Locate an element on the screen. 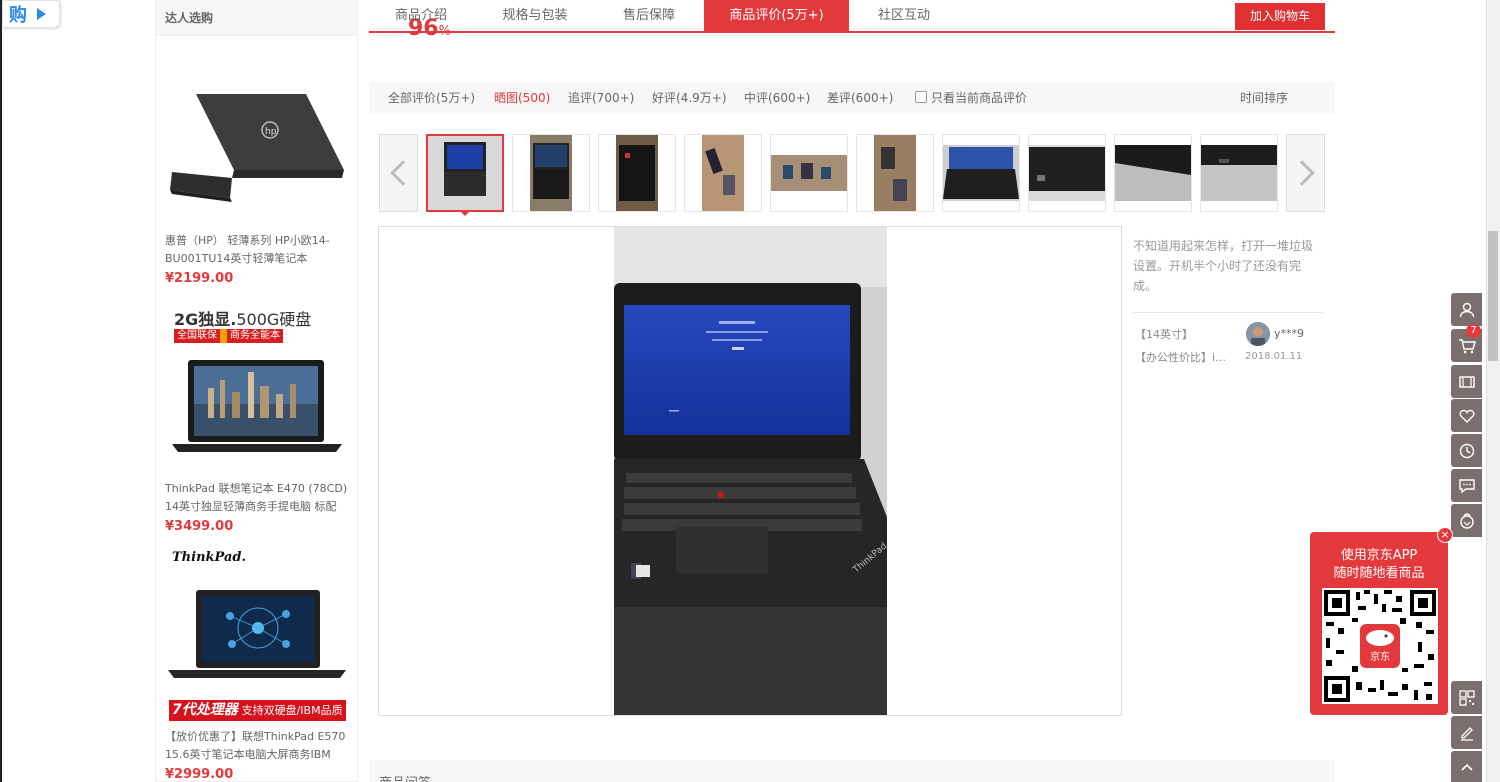  product-detail-tabs: 商品介绍 规格与包装 售后保障 商品评价(5万+) 社区互动 加入购物车 is located at coordinates (852, 16).